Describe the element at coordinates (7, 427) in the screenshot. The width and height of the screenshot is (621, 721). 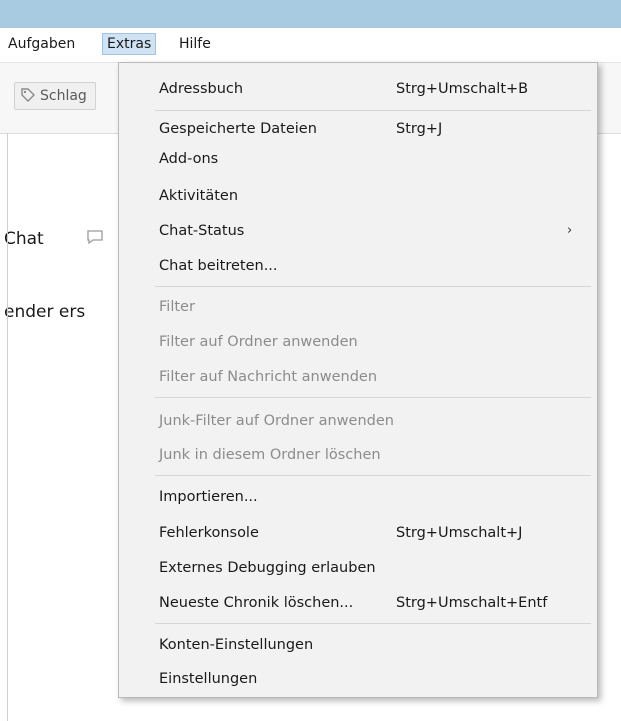
I see `left-panel-border` at that location.